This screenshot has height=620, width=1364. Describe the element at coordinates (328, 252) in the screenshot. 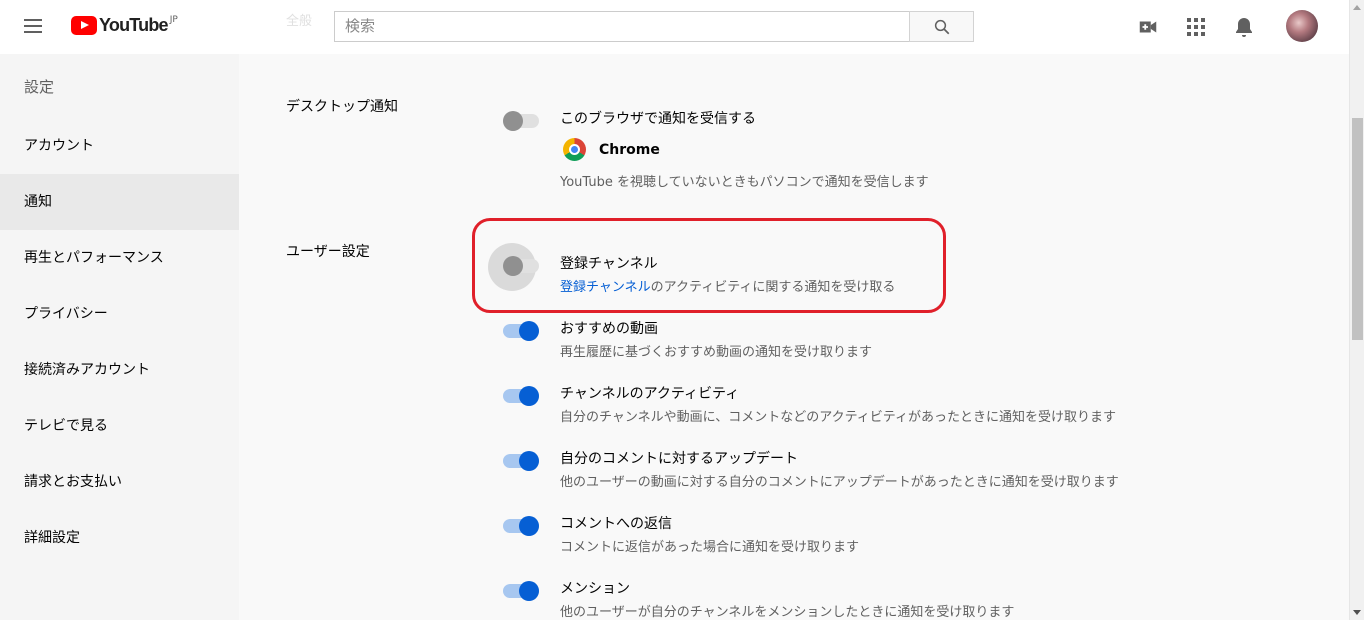

I see `user-settings-label: ユーザー設定` at that location.